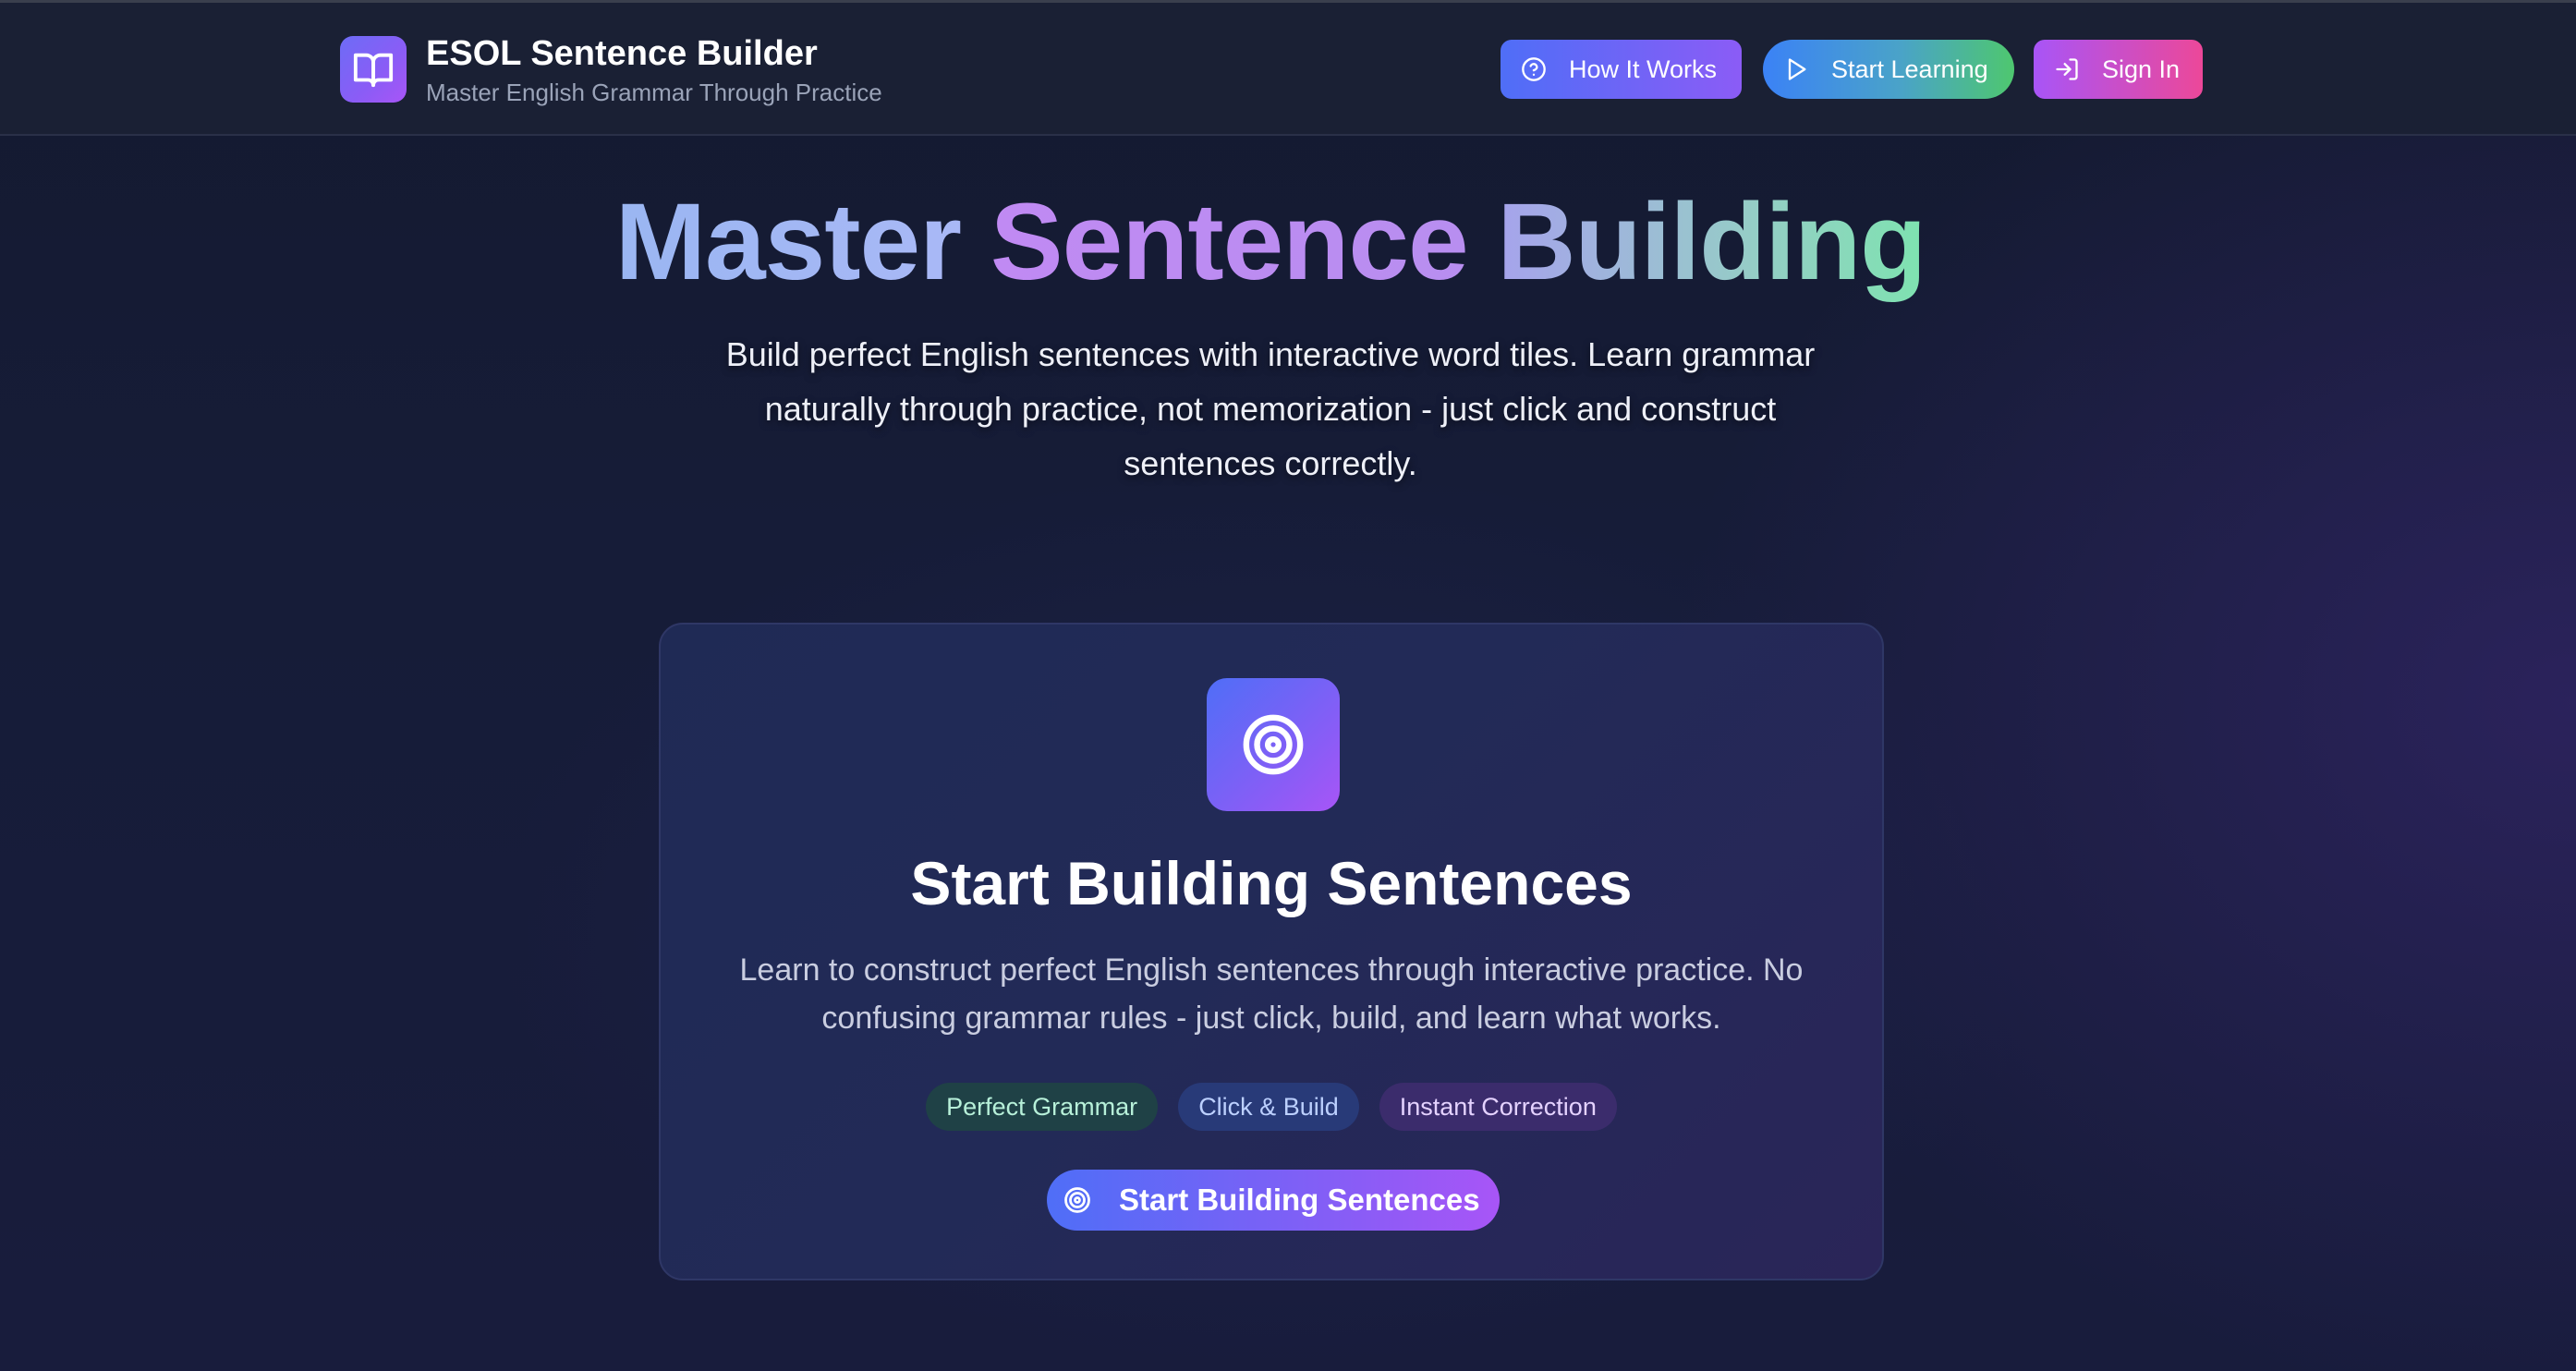 The width and height of the screenshot is (2576, 1371). I want to click on start-learning-button: Start Learning, so click(1888, 69).